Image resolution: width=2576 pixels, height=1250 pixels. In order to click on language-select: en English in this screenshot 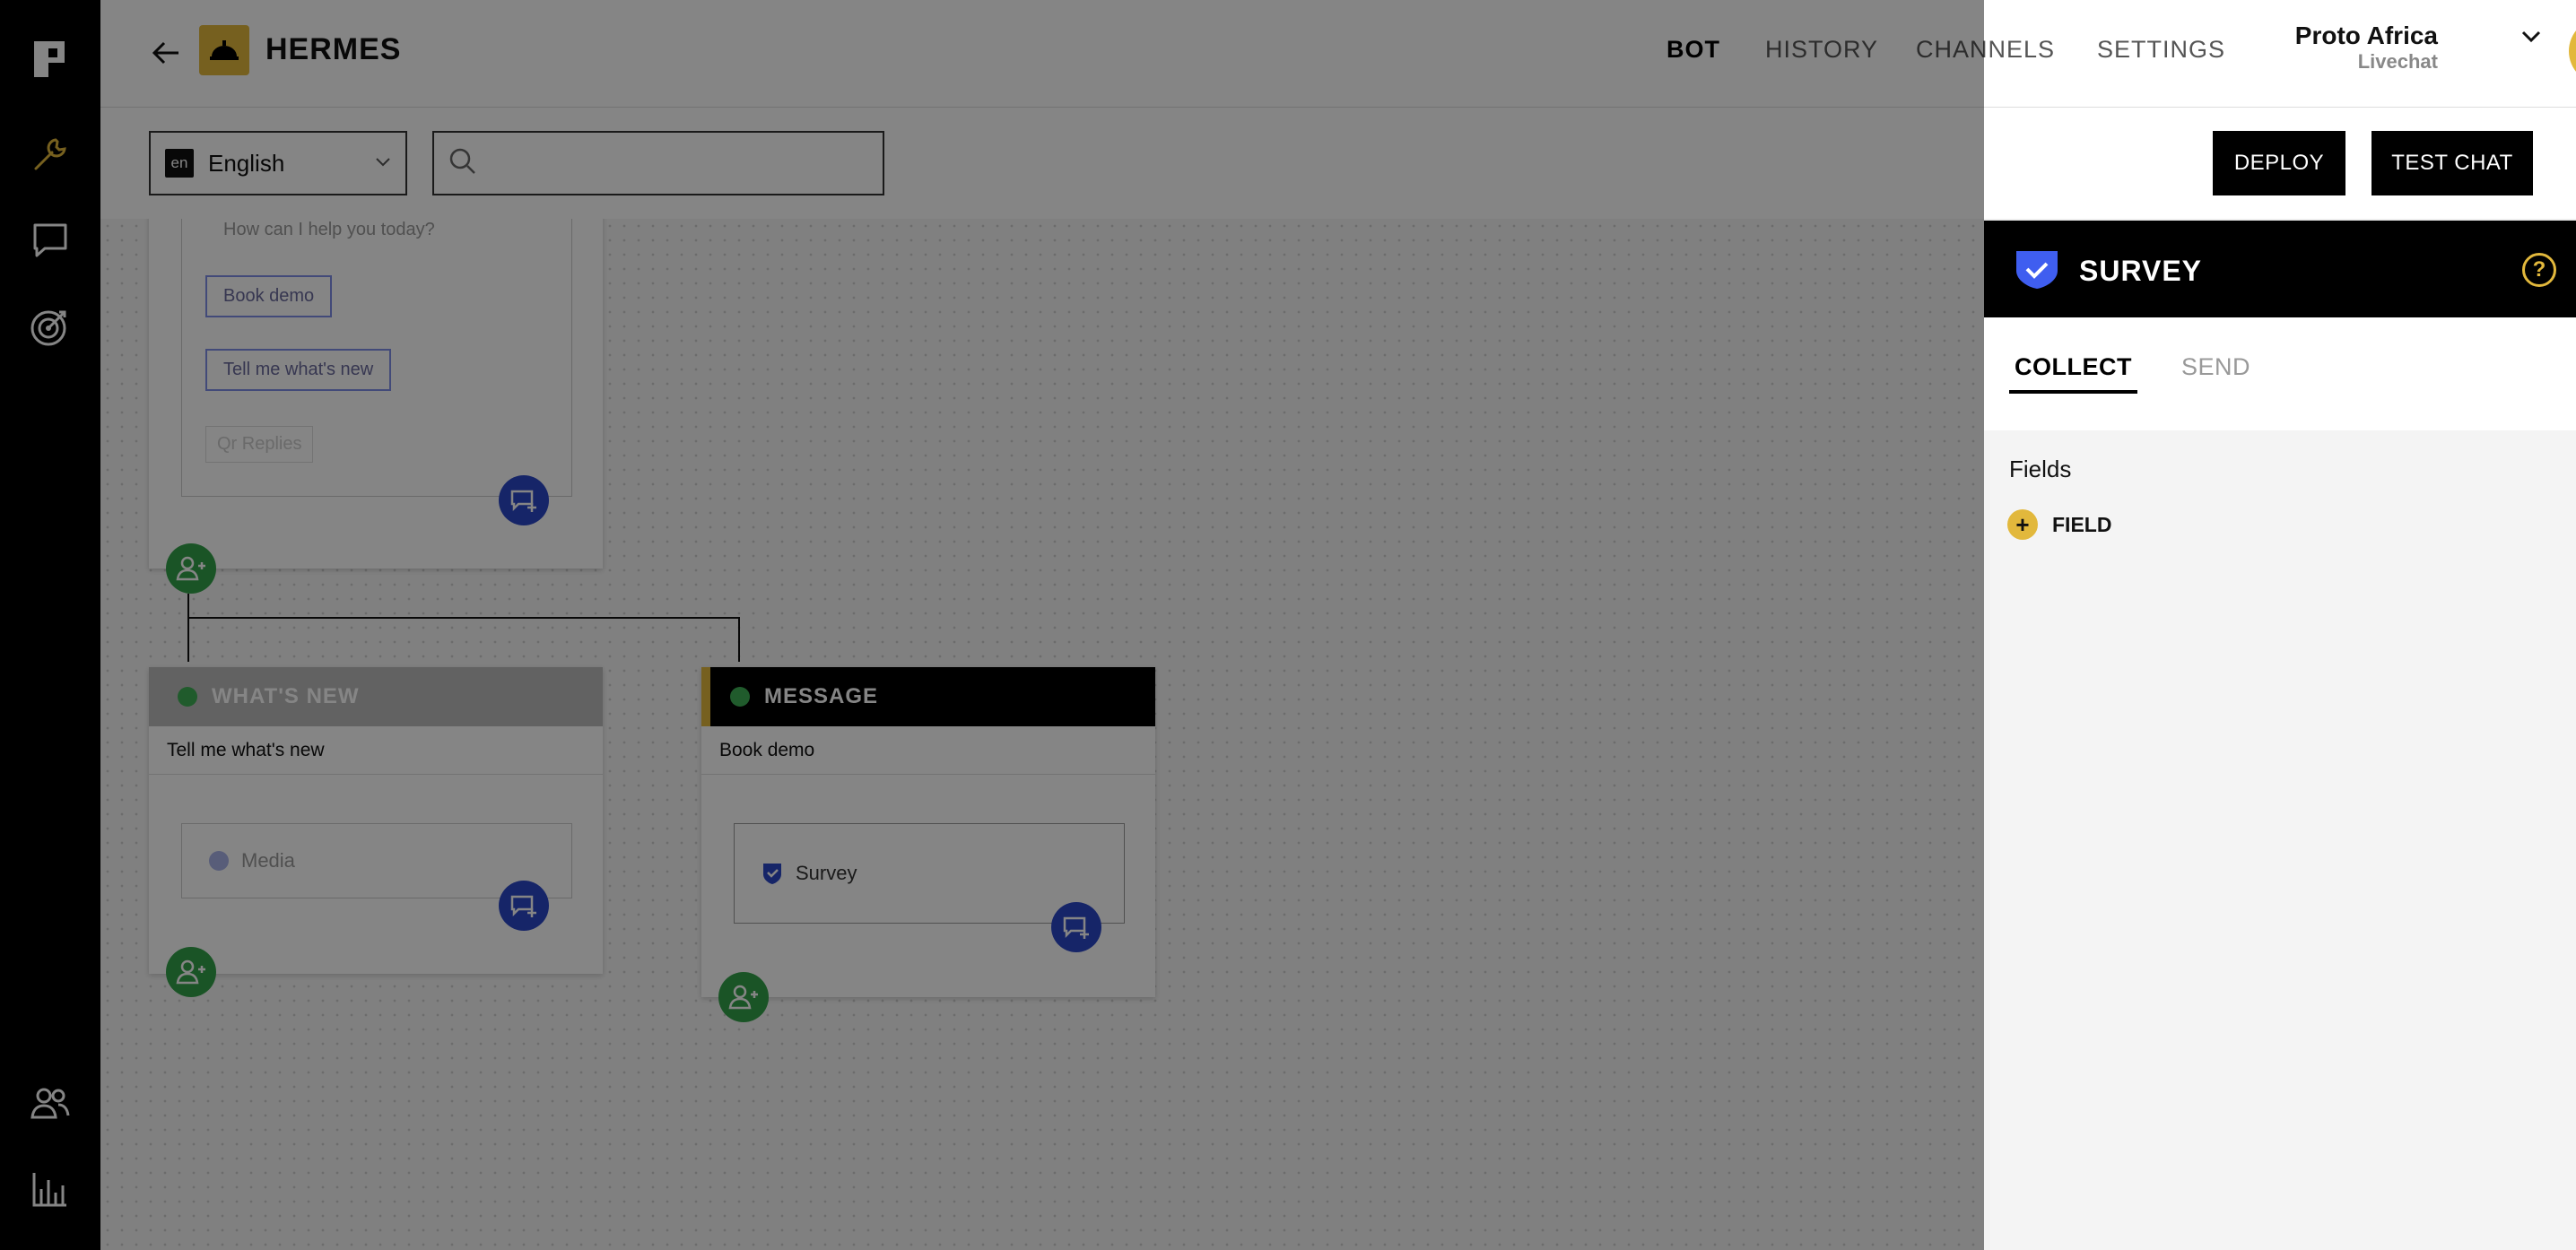, I will do `click(278, 163)`.